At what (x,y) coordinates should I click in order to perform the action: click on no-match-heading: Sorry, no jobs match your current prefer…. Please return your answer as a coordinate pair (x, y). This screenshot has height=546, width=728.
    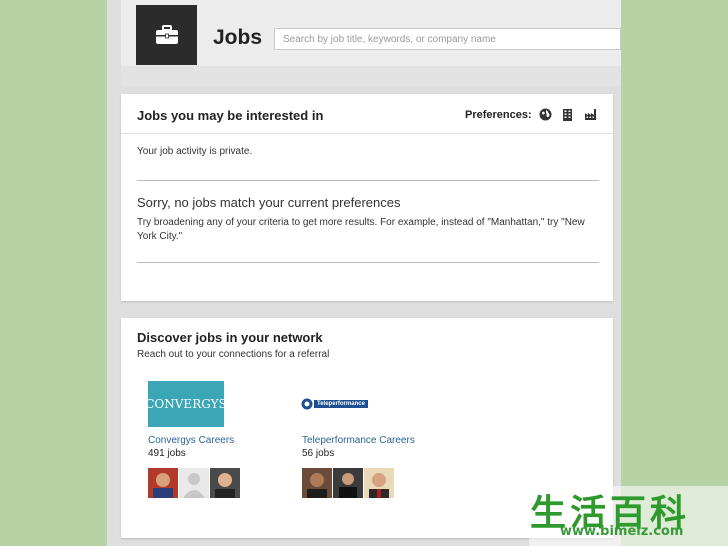
    Looking at the image, I should click on (269, 202).